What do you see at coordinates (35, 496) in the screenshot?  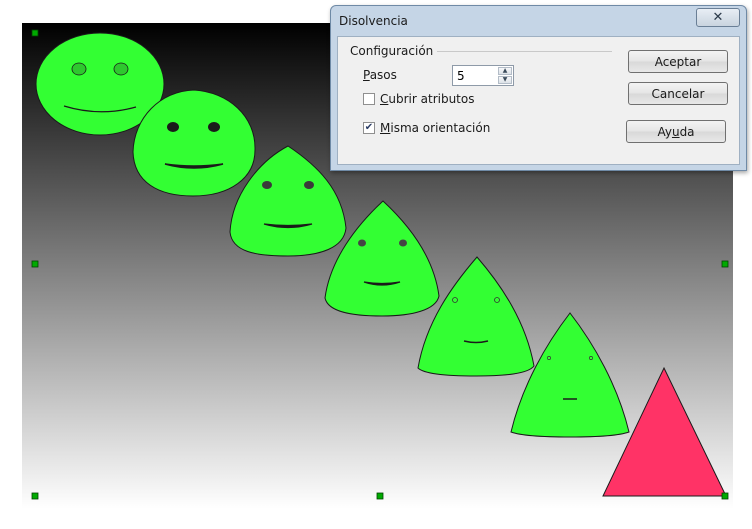 I see `handle-bottom-left` at bounding box center [35, 496].